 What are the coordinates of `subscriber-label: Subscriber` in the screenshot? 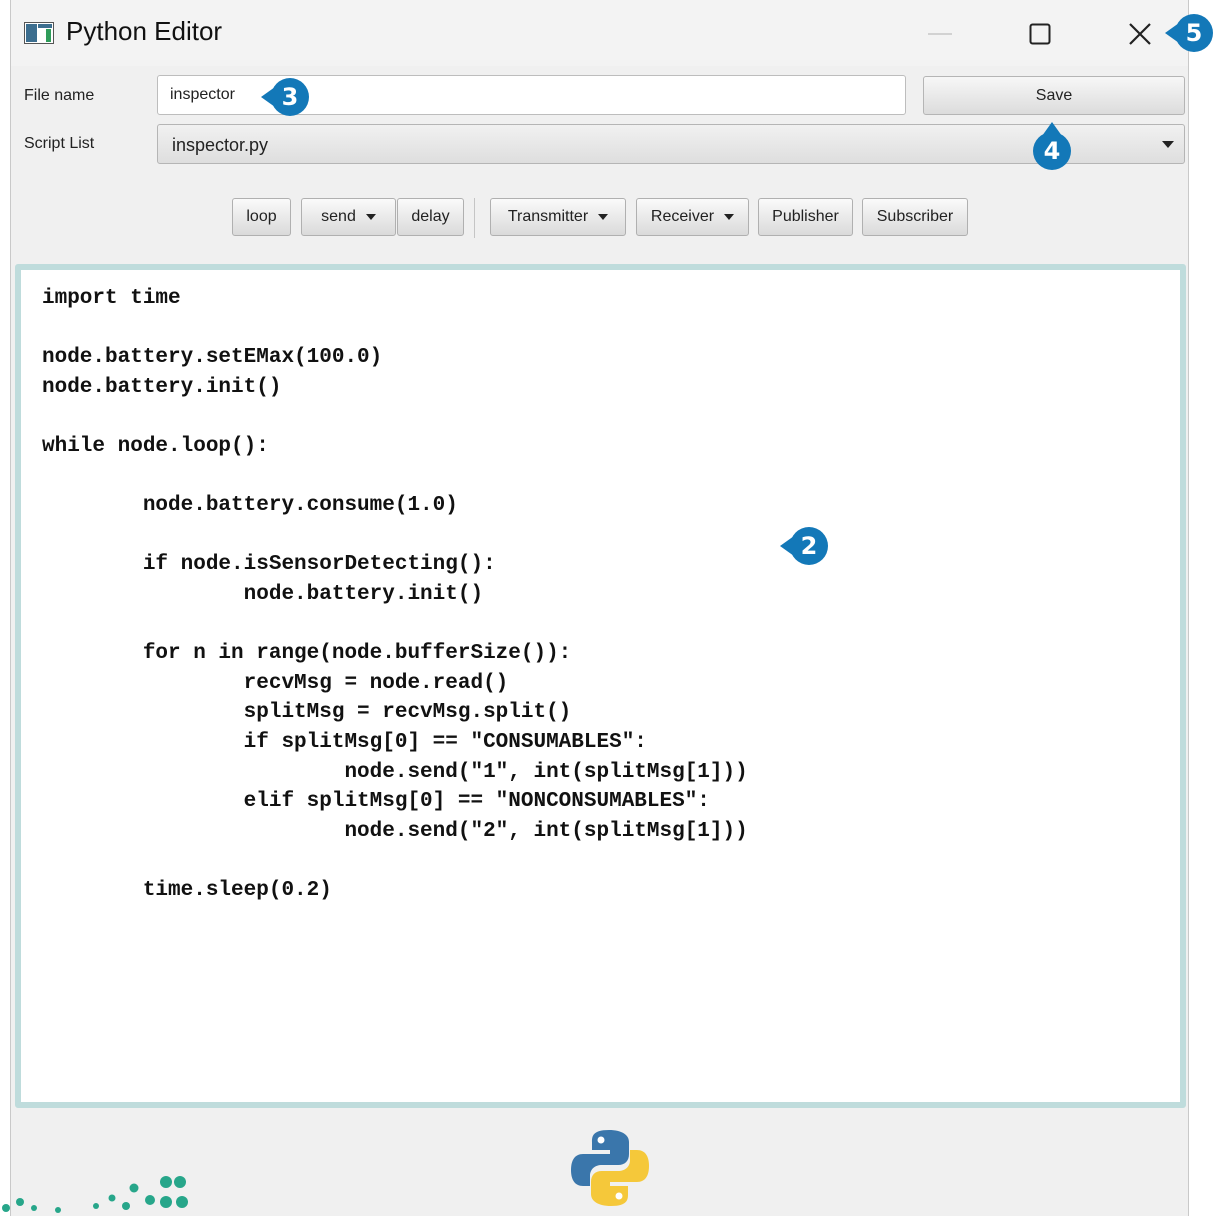 It's located at (915, 216).